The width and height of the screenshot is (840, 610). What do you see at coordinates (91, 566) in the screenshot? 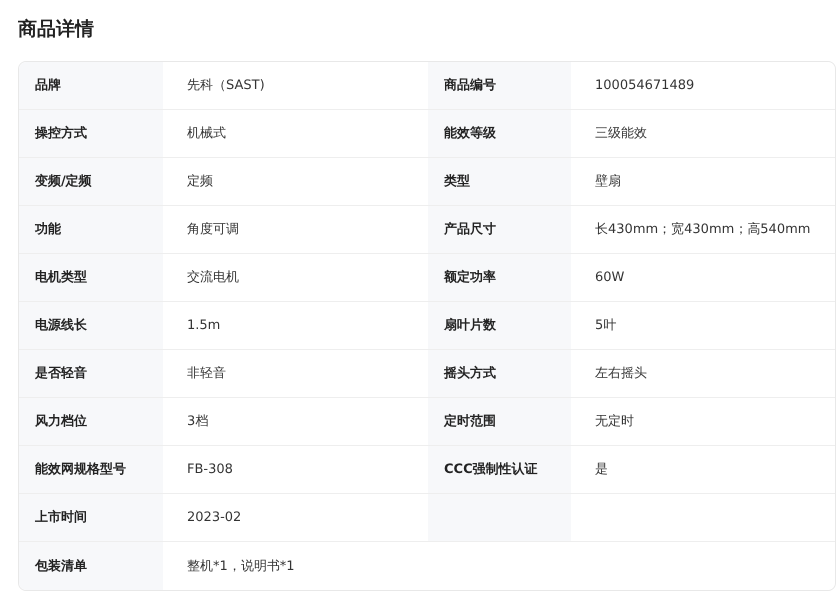
I see `spec-label: 包装清单` at bounding box center [91, 566].